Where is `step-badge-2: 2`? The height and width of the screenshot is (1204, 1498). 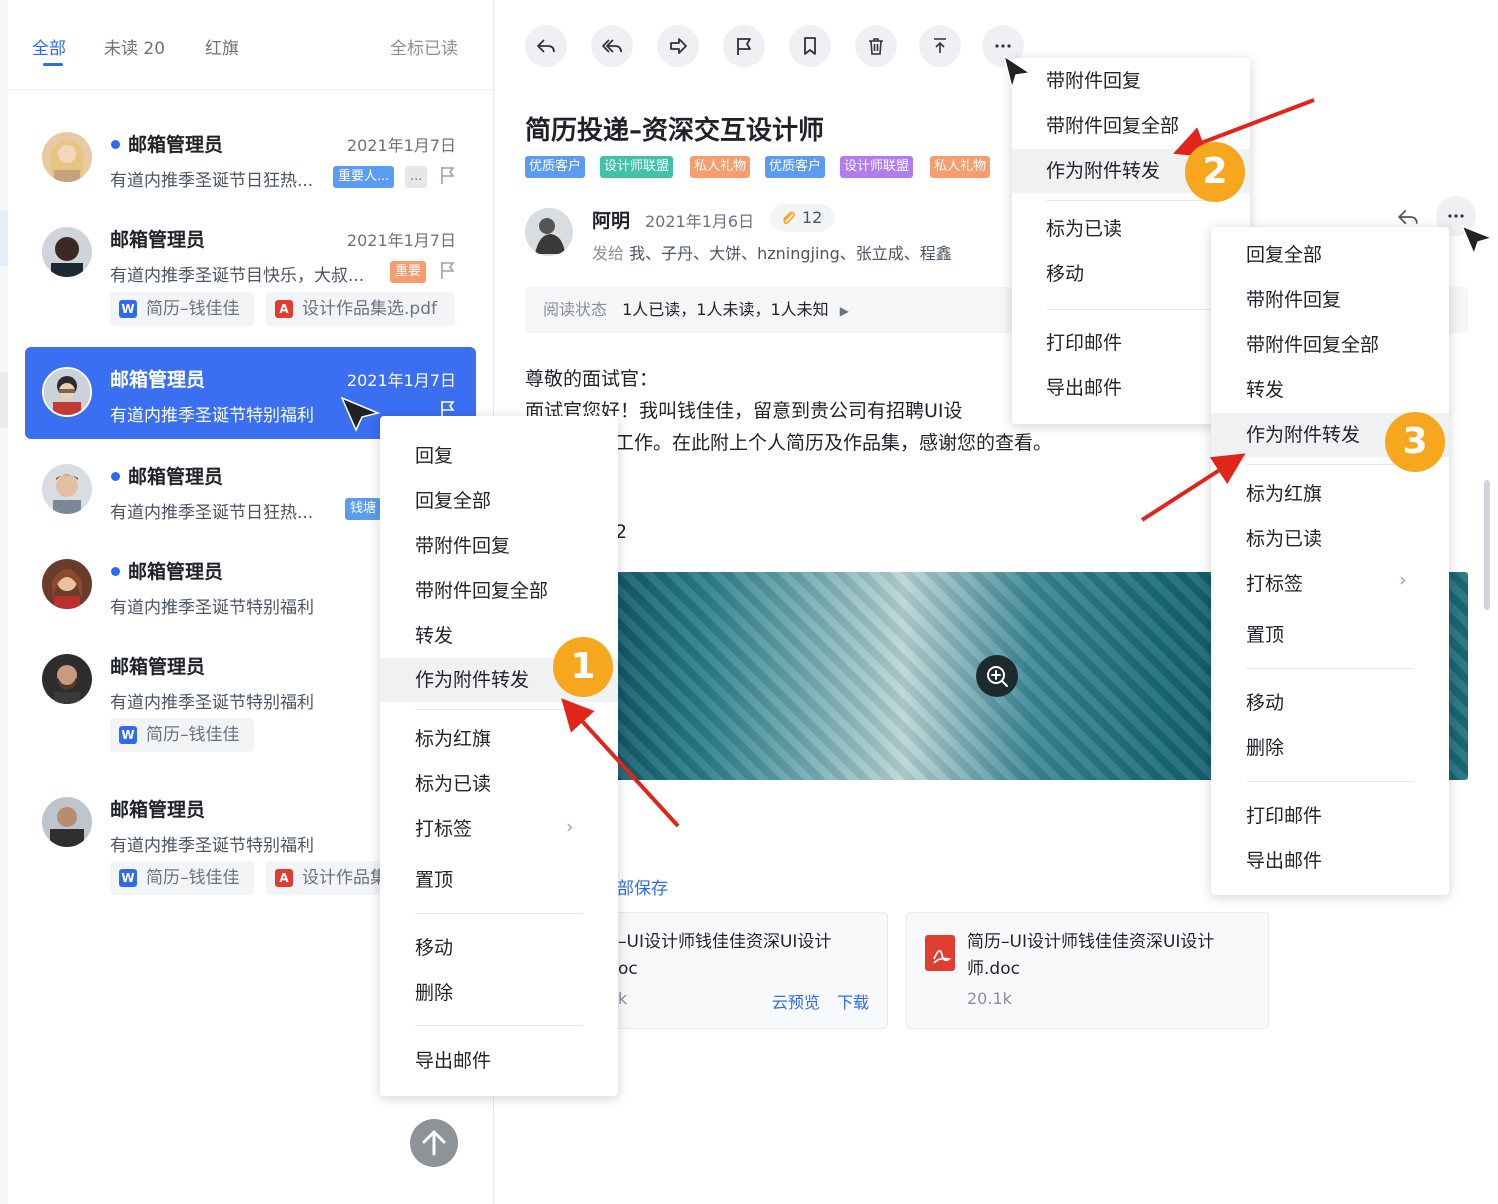
step-badge-2: 2 is located at coordinates (1215, 172).